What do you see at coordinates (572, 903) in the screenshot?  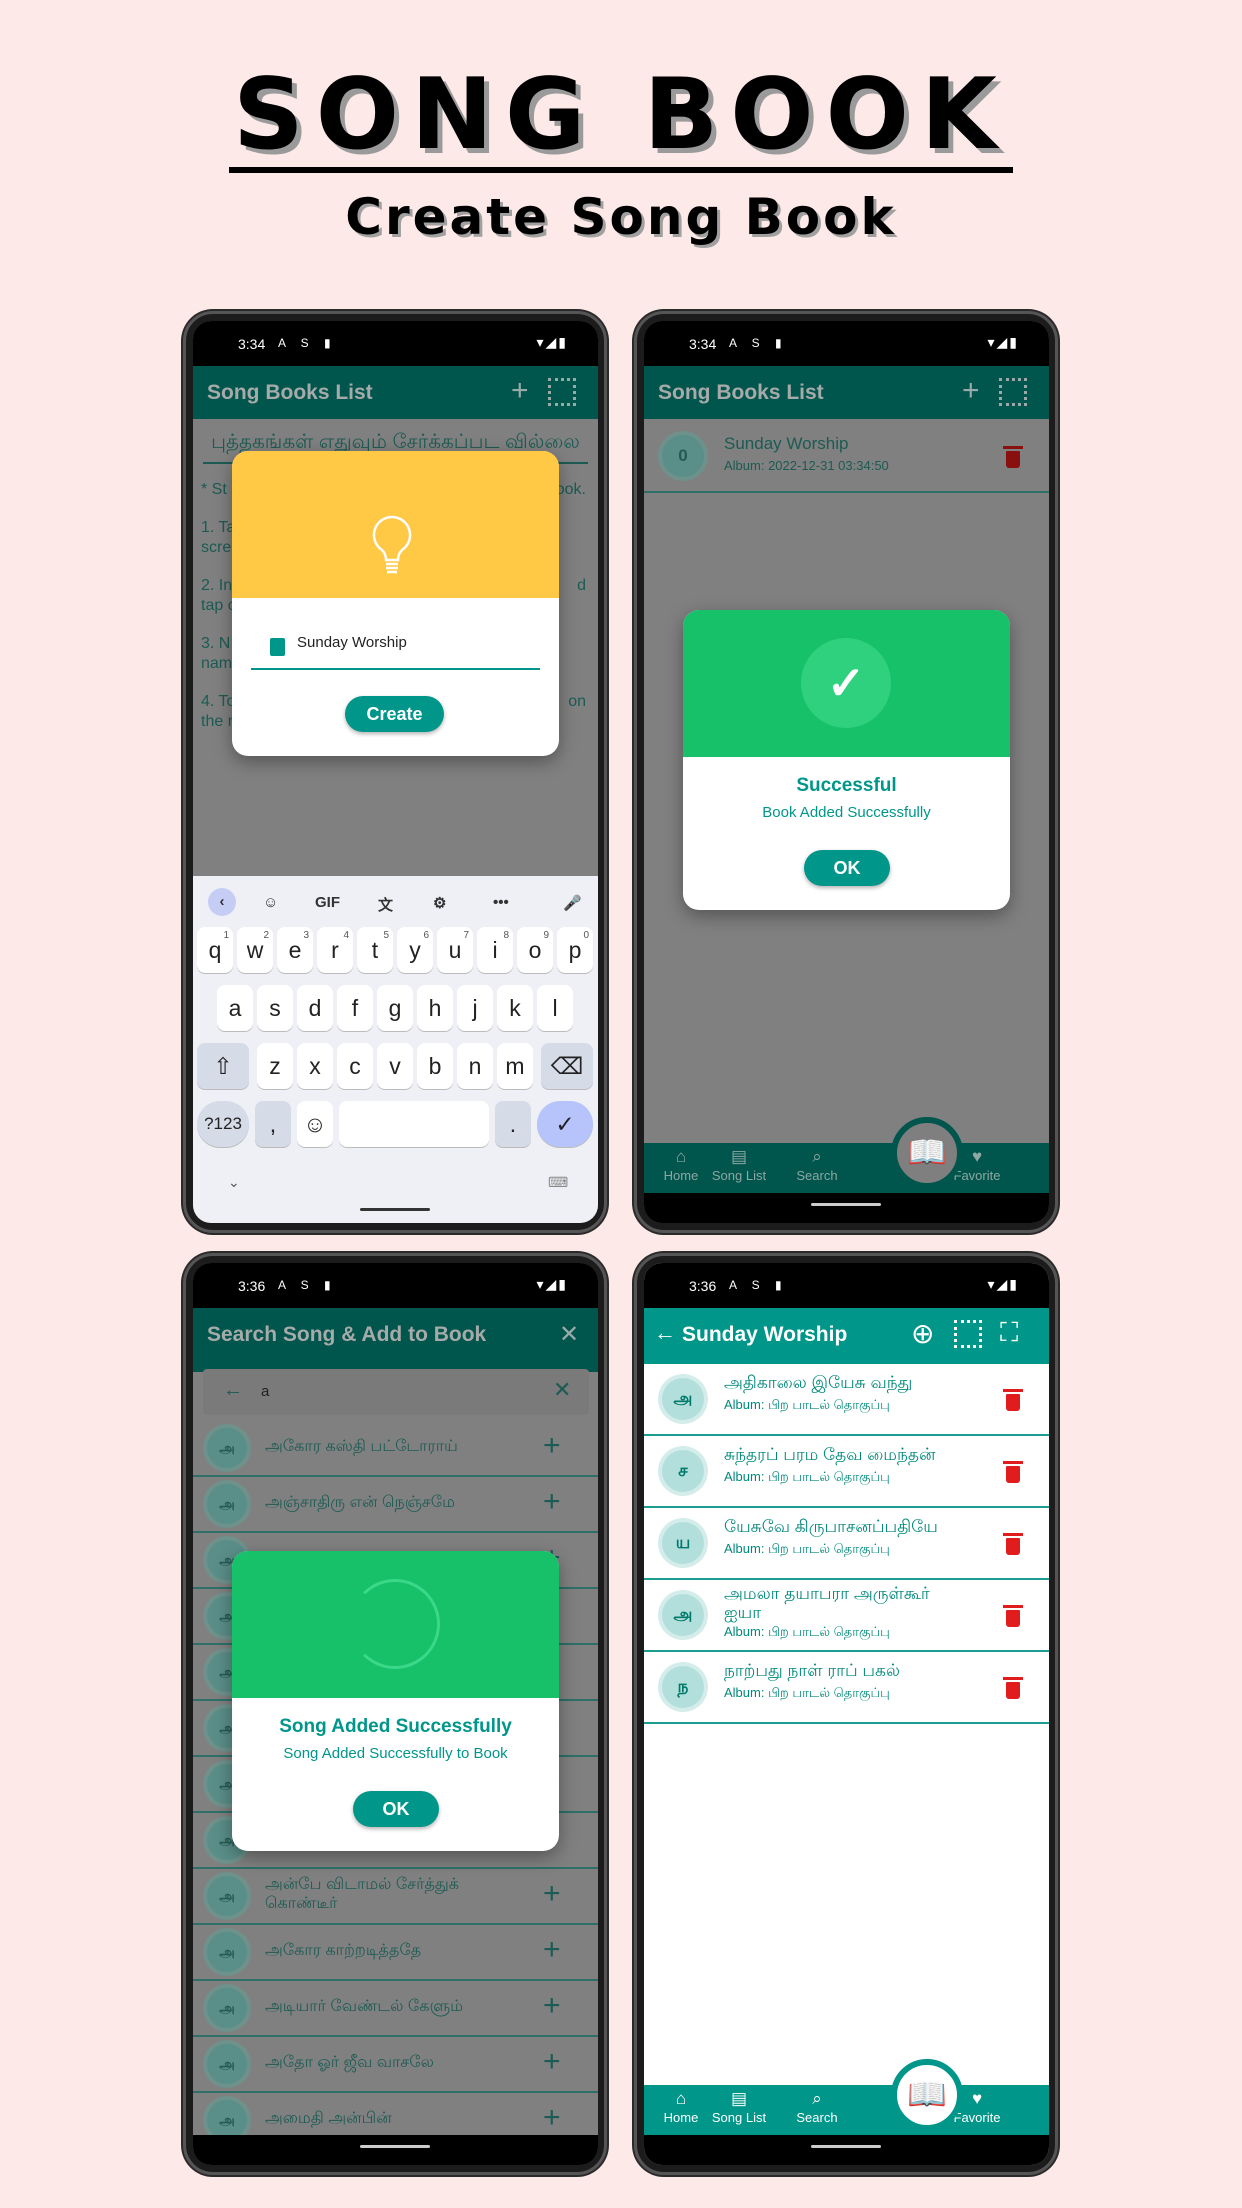 I see `keyboard-toolbar-item: 🎤` at bounding box center [572, 903].